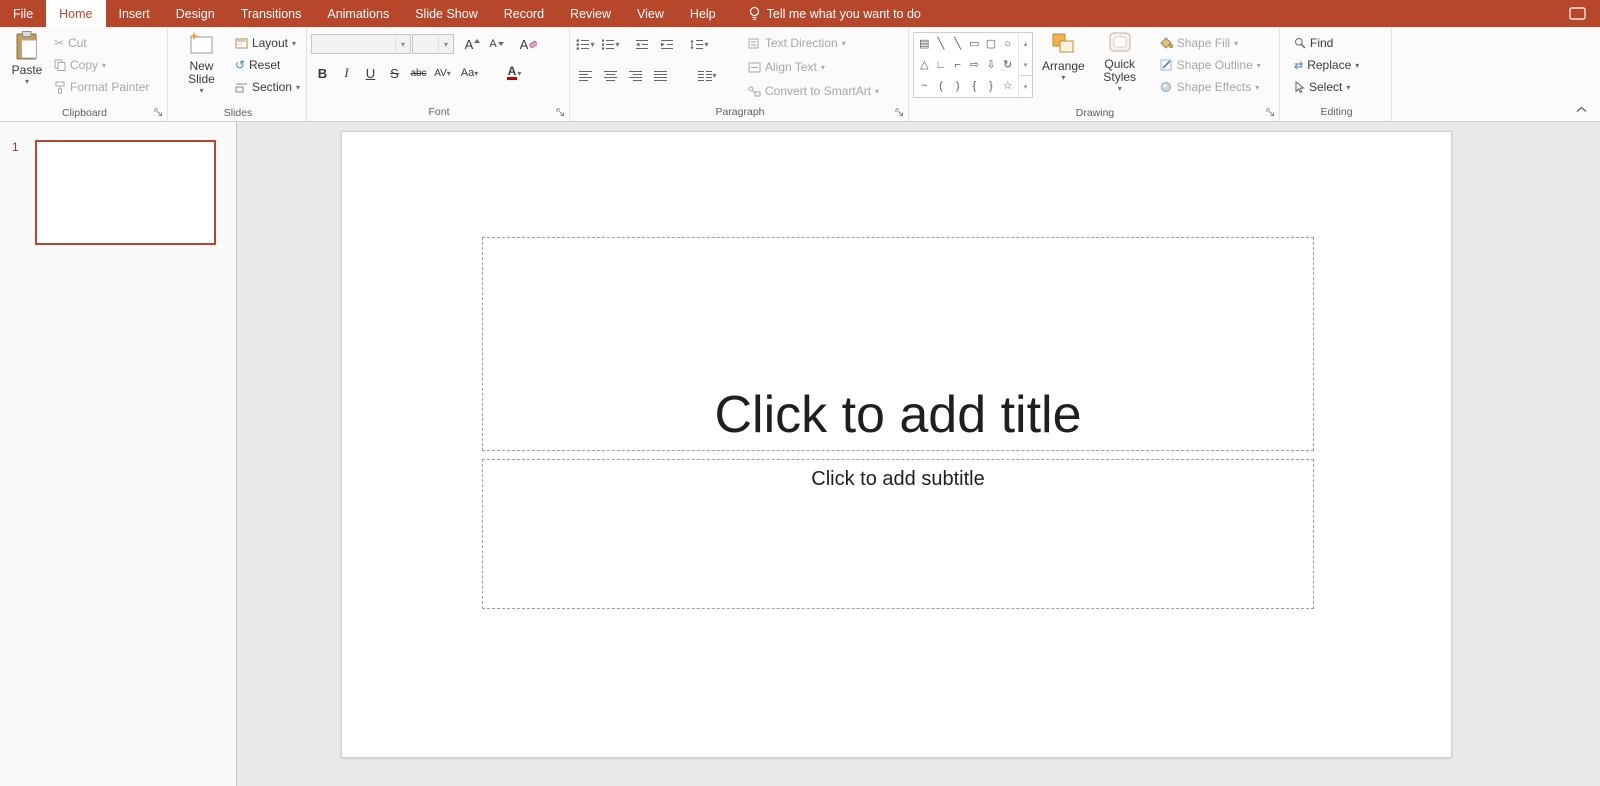 This screenshot has height=786, width=1600. I want to click on justify-button, so click(660, 75).